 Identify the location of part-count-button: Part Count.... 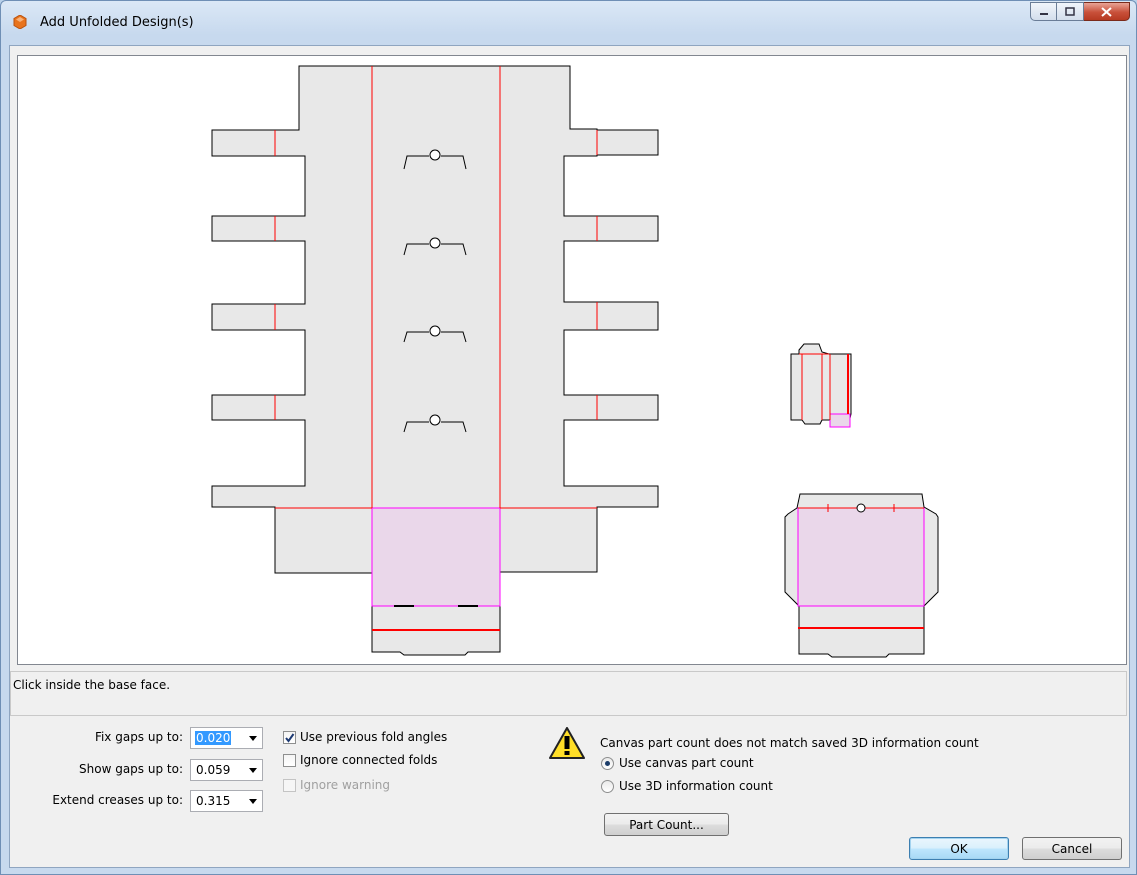
(666, 824).